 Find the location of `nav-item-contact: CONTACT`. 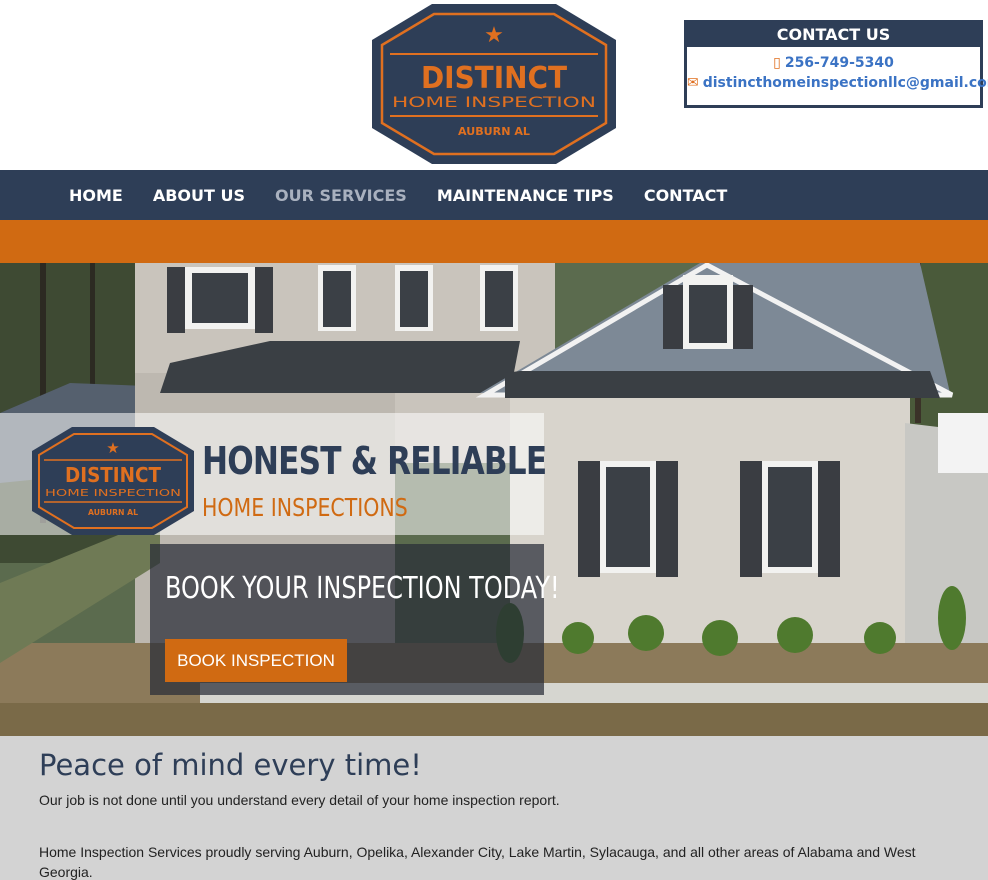

nav-item-contact: CONTACT is located at coordinates (685, 195).